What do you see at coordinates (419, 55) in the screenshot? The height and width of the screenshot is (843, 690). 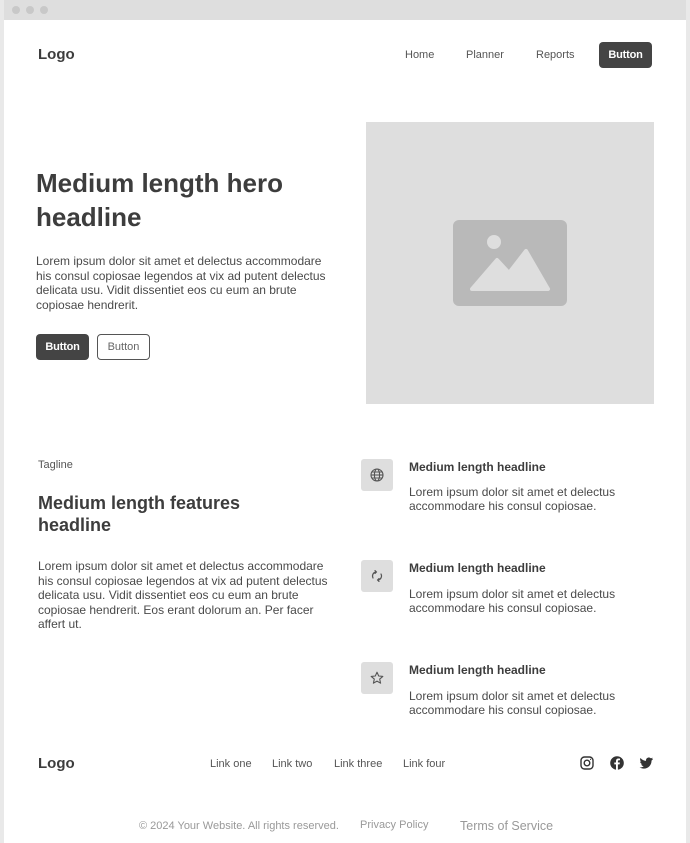 I see `nav-link-home: Home` at bounding box center [419, 55].